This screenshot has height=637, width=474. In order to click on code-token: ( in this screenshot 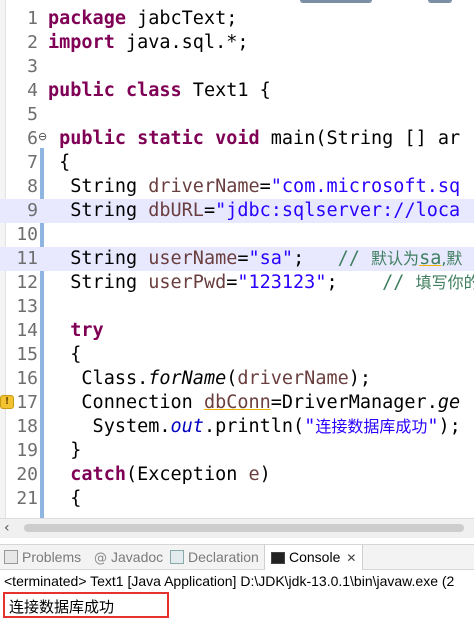, I will do `click(232, 378)`.